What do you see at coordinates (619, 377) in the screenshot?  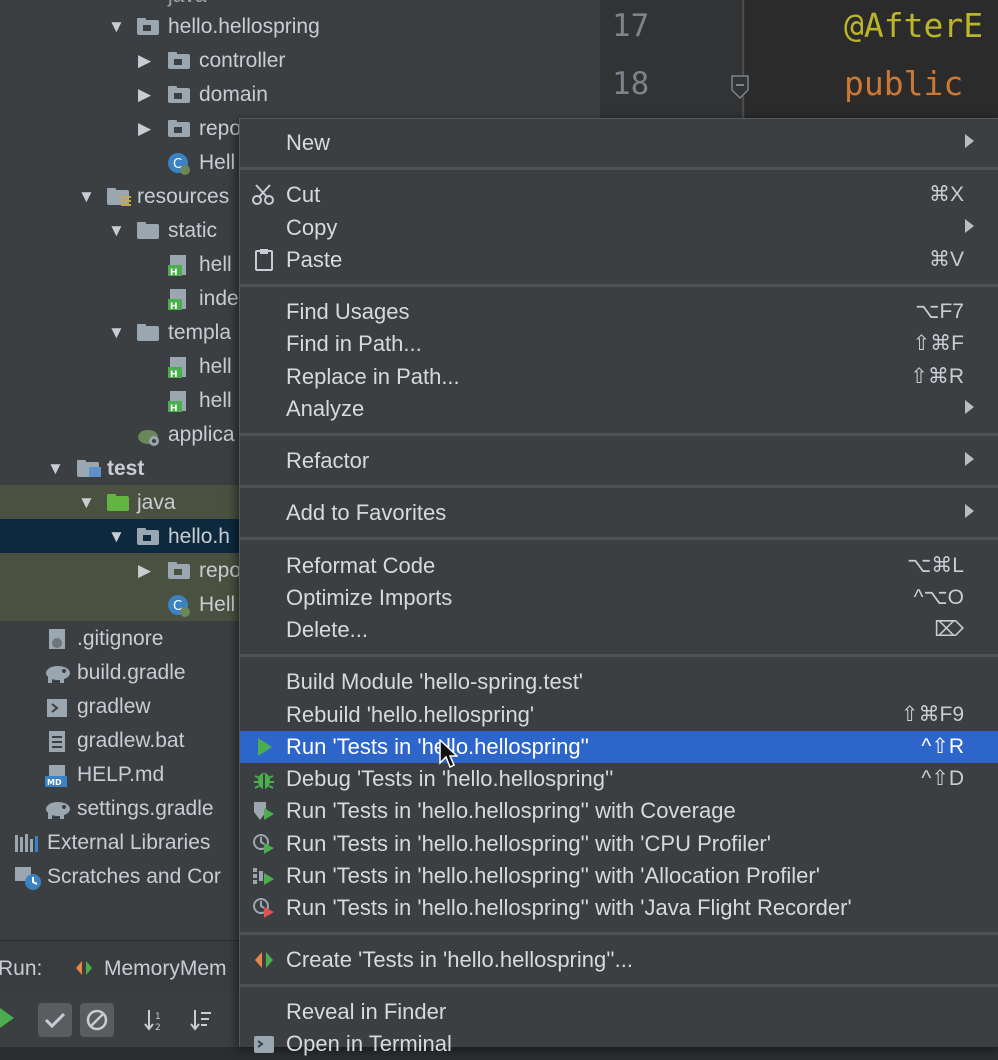 I see `menu-item-replace-in-path: Replace in Path... ⇧⌘R` at bounding box center [619, 377].